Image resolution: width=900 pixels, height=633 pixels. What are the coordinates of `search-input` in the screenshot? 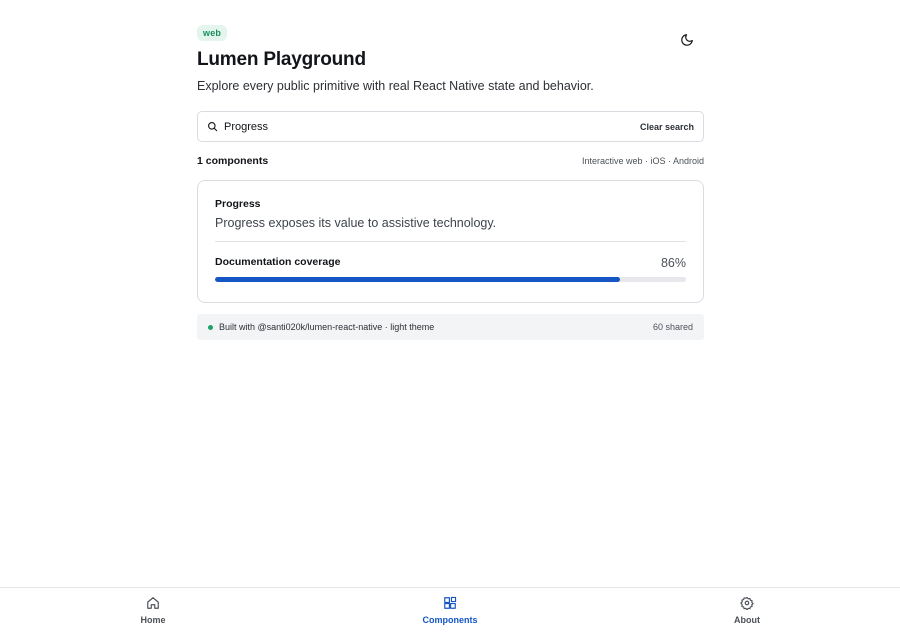 It's located at (432, 126).